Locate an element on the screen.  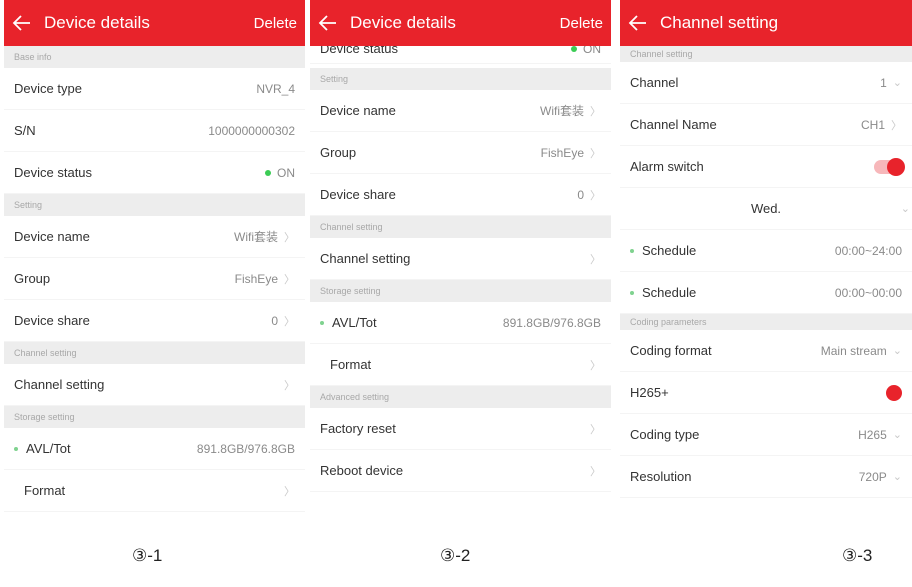
row-channel: Channel 1 ⌄ is located at coordinates (766, 83).